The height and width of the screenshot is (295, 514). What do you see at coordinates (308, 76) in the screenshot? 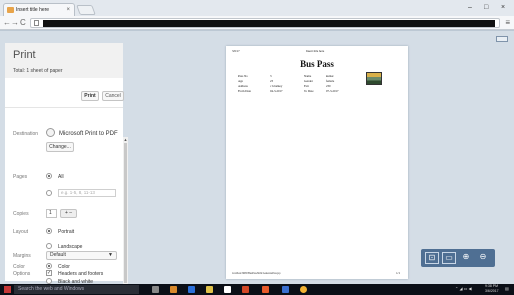
I see `field-label: Name` at bounding box center [308, 76].